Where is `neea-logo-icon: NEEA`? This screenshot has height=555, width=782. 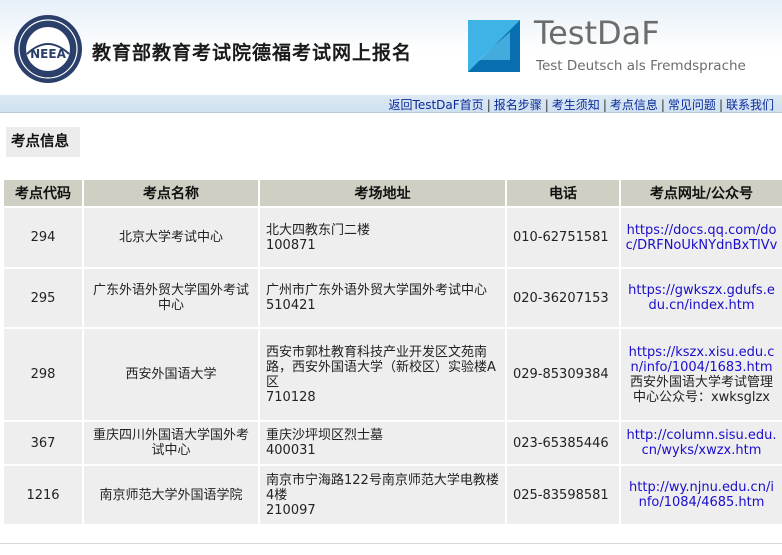
neea-logo-icon: NEEA is located at coordinates (48, 49).